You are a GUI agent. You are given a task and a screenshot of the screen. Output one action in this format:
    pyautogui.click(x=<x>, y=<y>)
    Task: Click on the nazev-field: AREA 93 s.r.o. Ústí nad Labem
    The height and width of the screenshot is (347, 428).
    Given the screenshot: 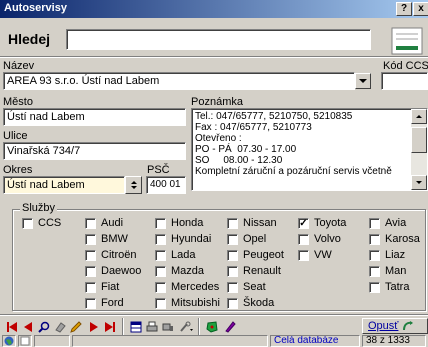 What is the action you would take?
    pyautogui.click(x=179, y=81)
    